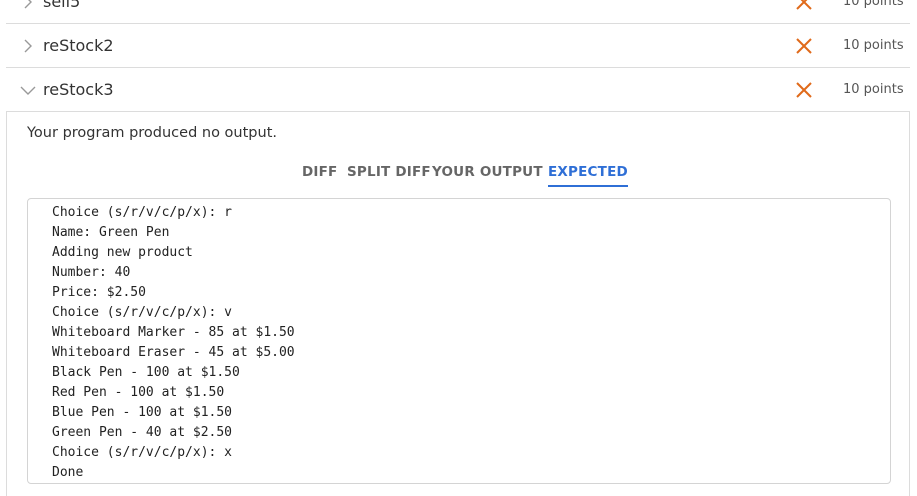 Image resolution: width=917 pixels, height=496 pixels. Describe the element at coordinates (173, 352) in the screenshot. I see `output-line: Whiteboard Eraser - 45 at $5.00` at that location.